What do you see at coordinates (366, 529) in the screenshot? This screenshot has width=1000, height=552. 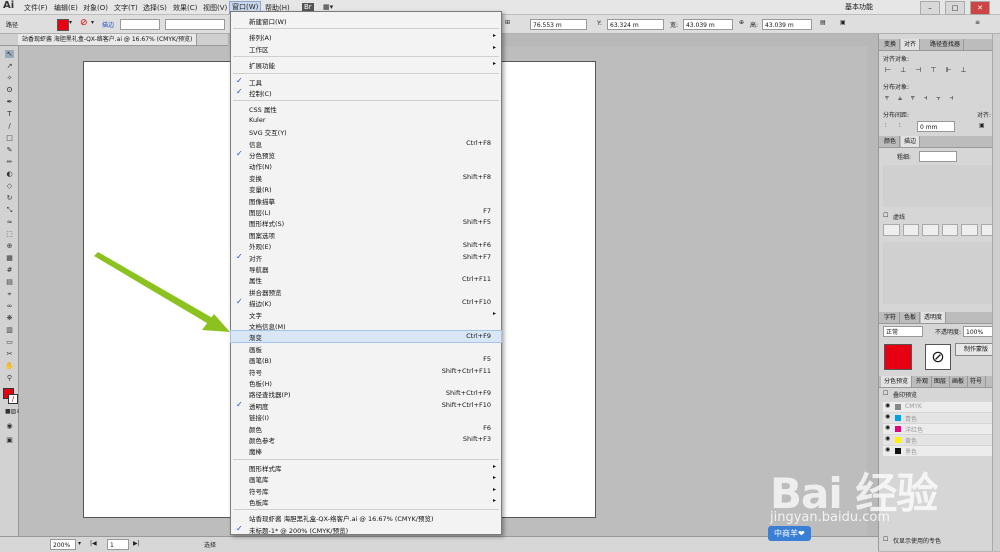 I see `window-menu-item: ✓ 未标题-1* @ 200% (CMYK/预览)` at bounding box center [366, 529].